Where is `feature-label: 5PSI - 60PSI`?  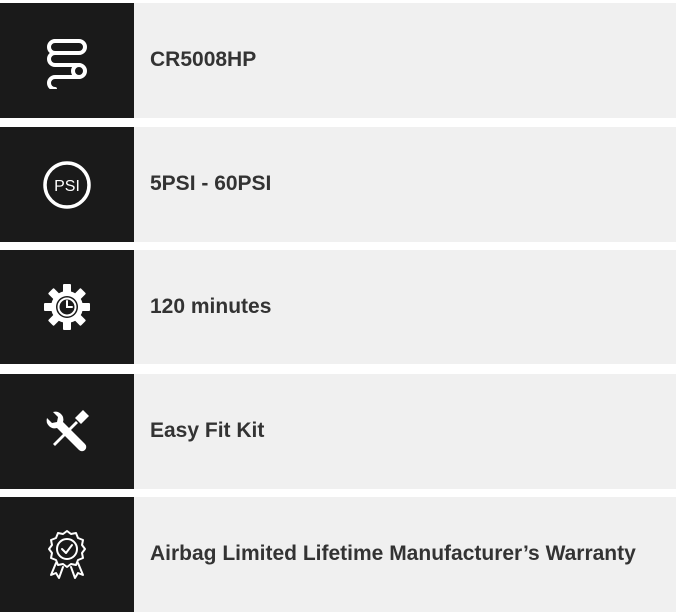
feature-label: 5PSI - 60PSI is located at coordinates (211, 184).